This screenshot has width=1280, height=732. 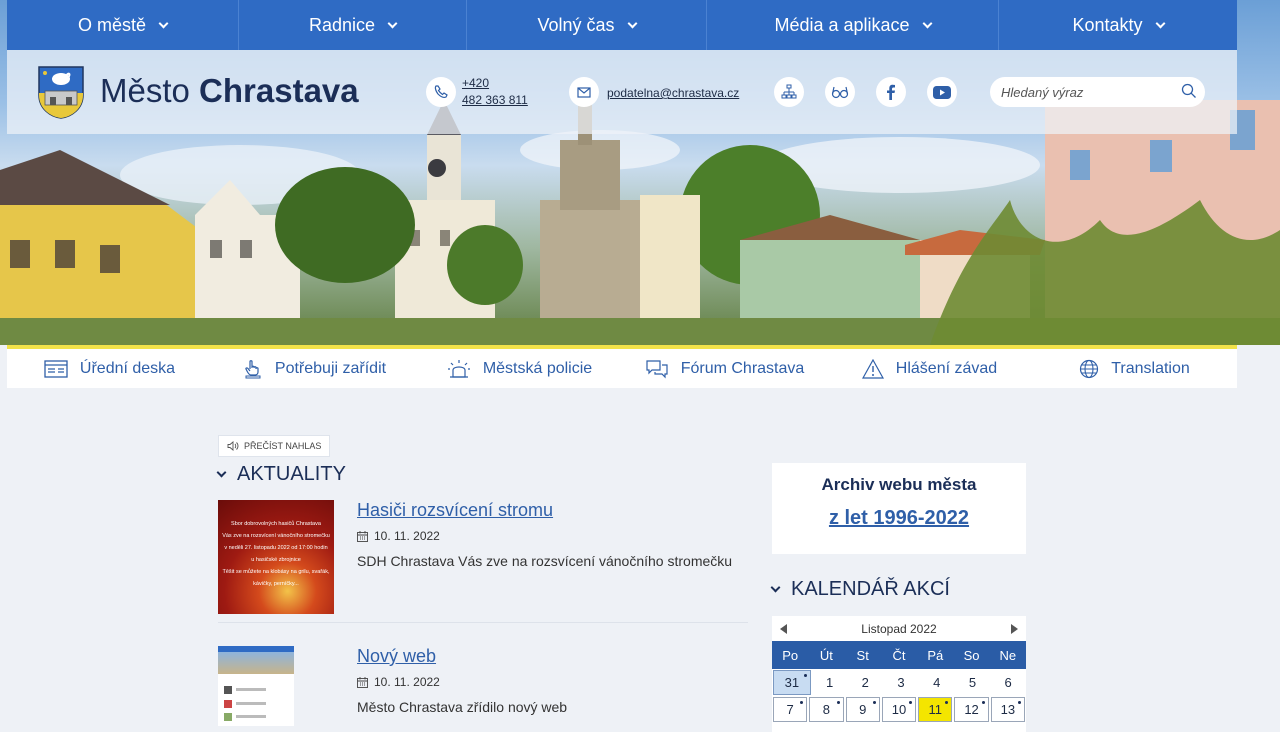 I want to click on nav-item-volny-cas: Volný čas, so click(x=587, y=25).